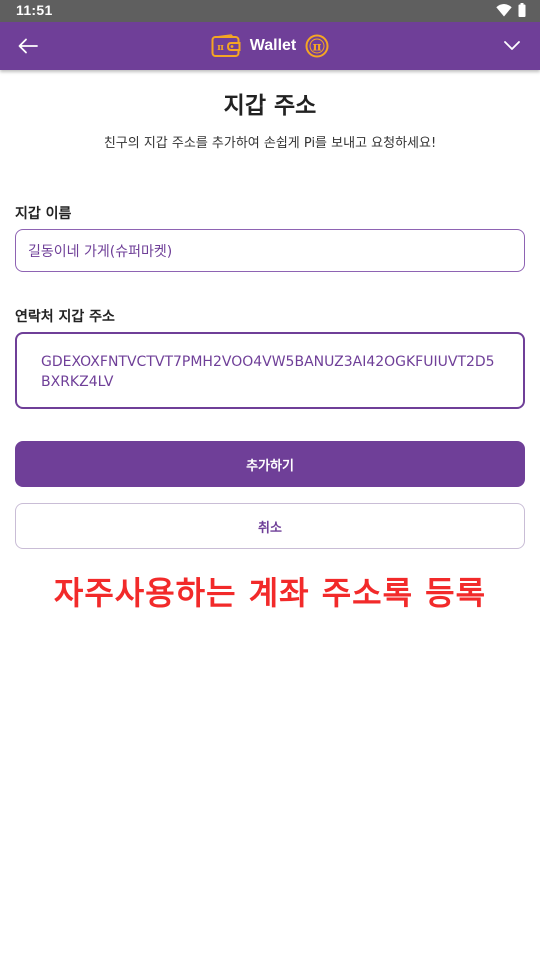 This screenshot has height=960, width=540. I want to click on caption-text: 자주사용하는 계좌 주소록 등록, so click(270, 593).